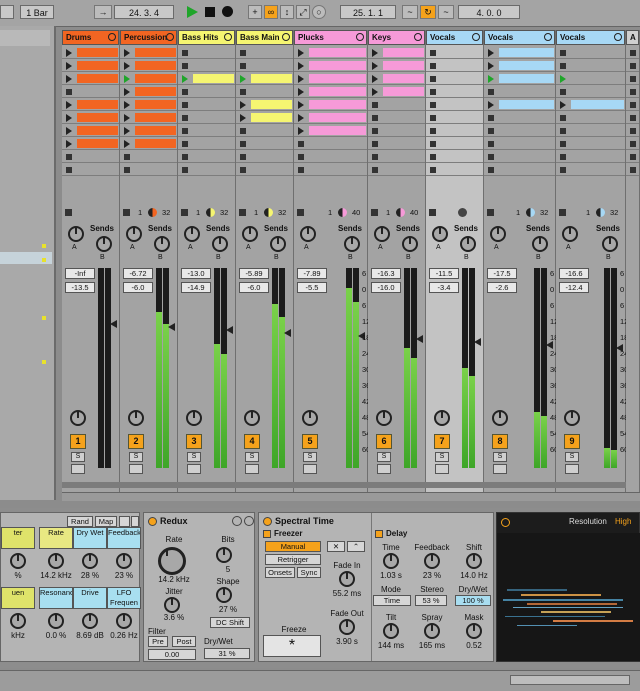  What do you see at coordinates (271, 12) in the screenshot?
I see `automation-arm-icon: ∞` at bounding box center [271, 12].